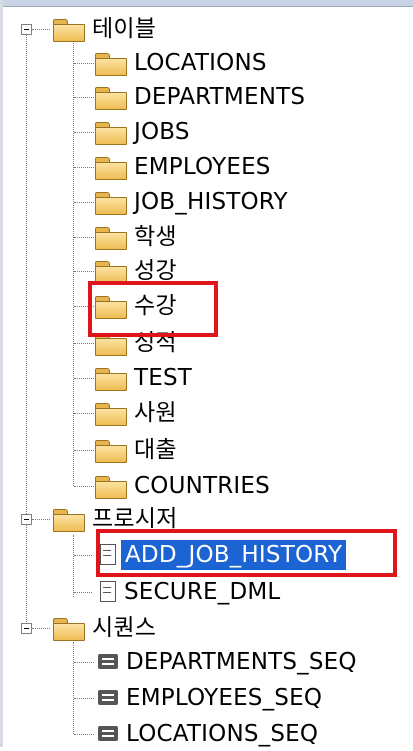  I want to click on node-label: JOB_HISTORY, so click(211, 202).